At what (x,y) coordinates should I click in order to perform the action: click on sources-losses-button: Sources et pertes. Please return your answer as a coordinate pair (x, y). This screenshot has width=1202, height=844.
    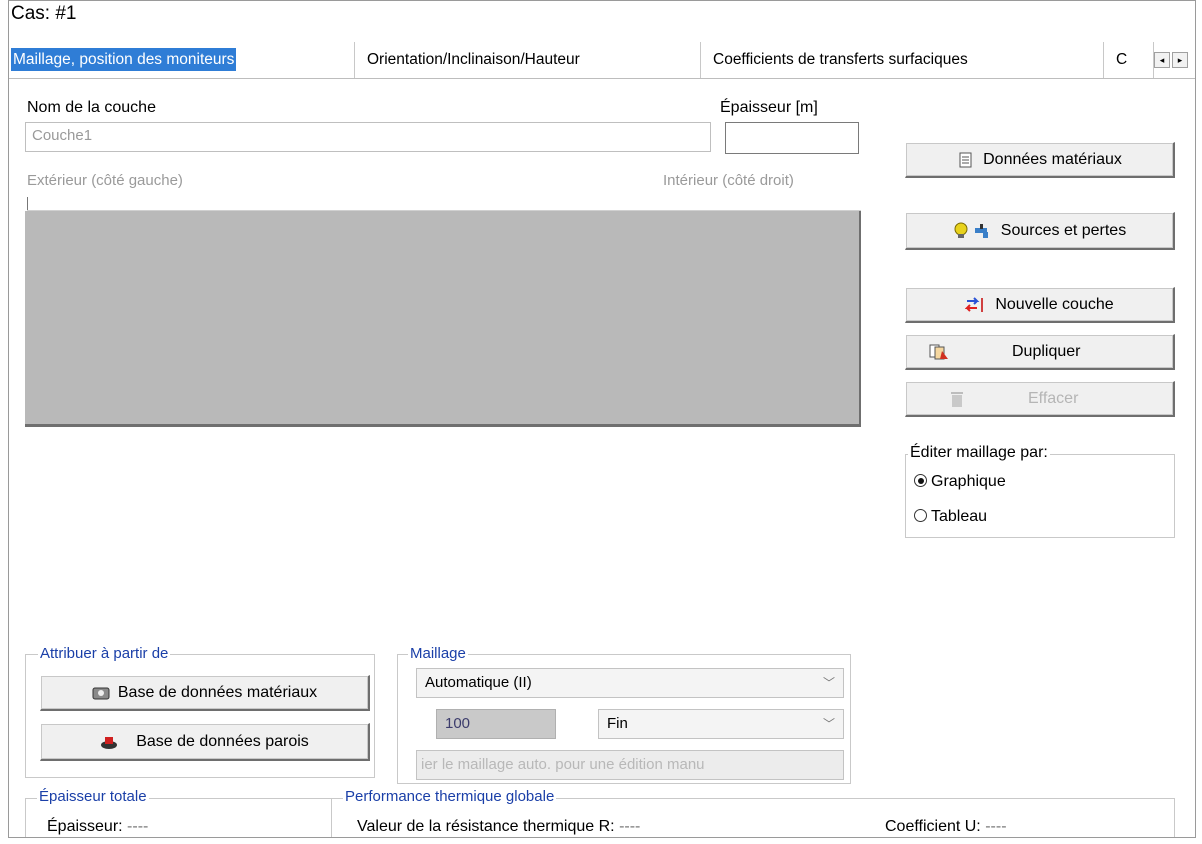
    Looking at the image, I should click on (1040, 231).